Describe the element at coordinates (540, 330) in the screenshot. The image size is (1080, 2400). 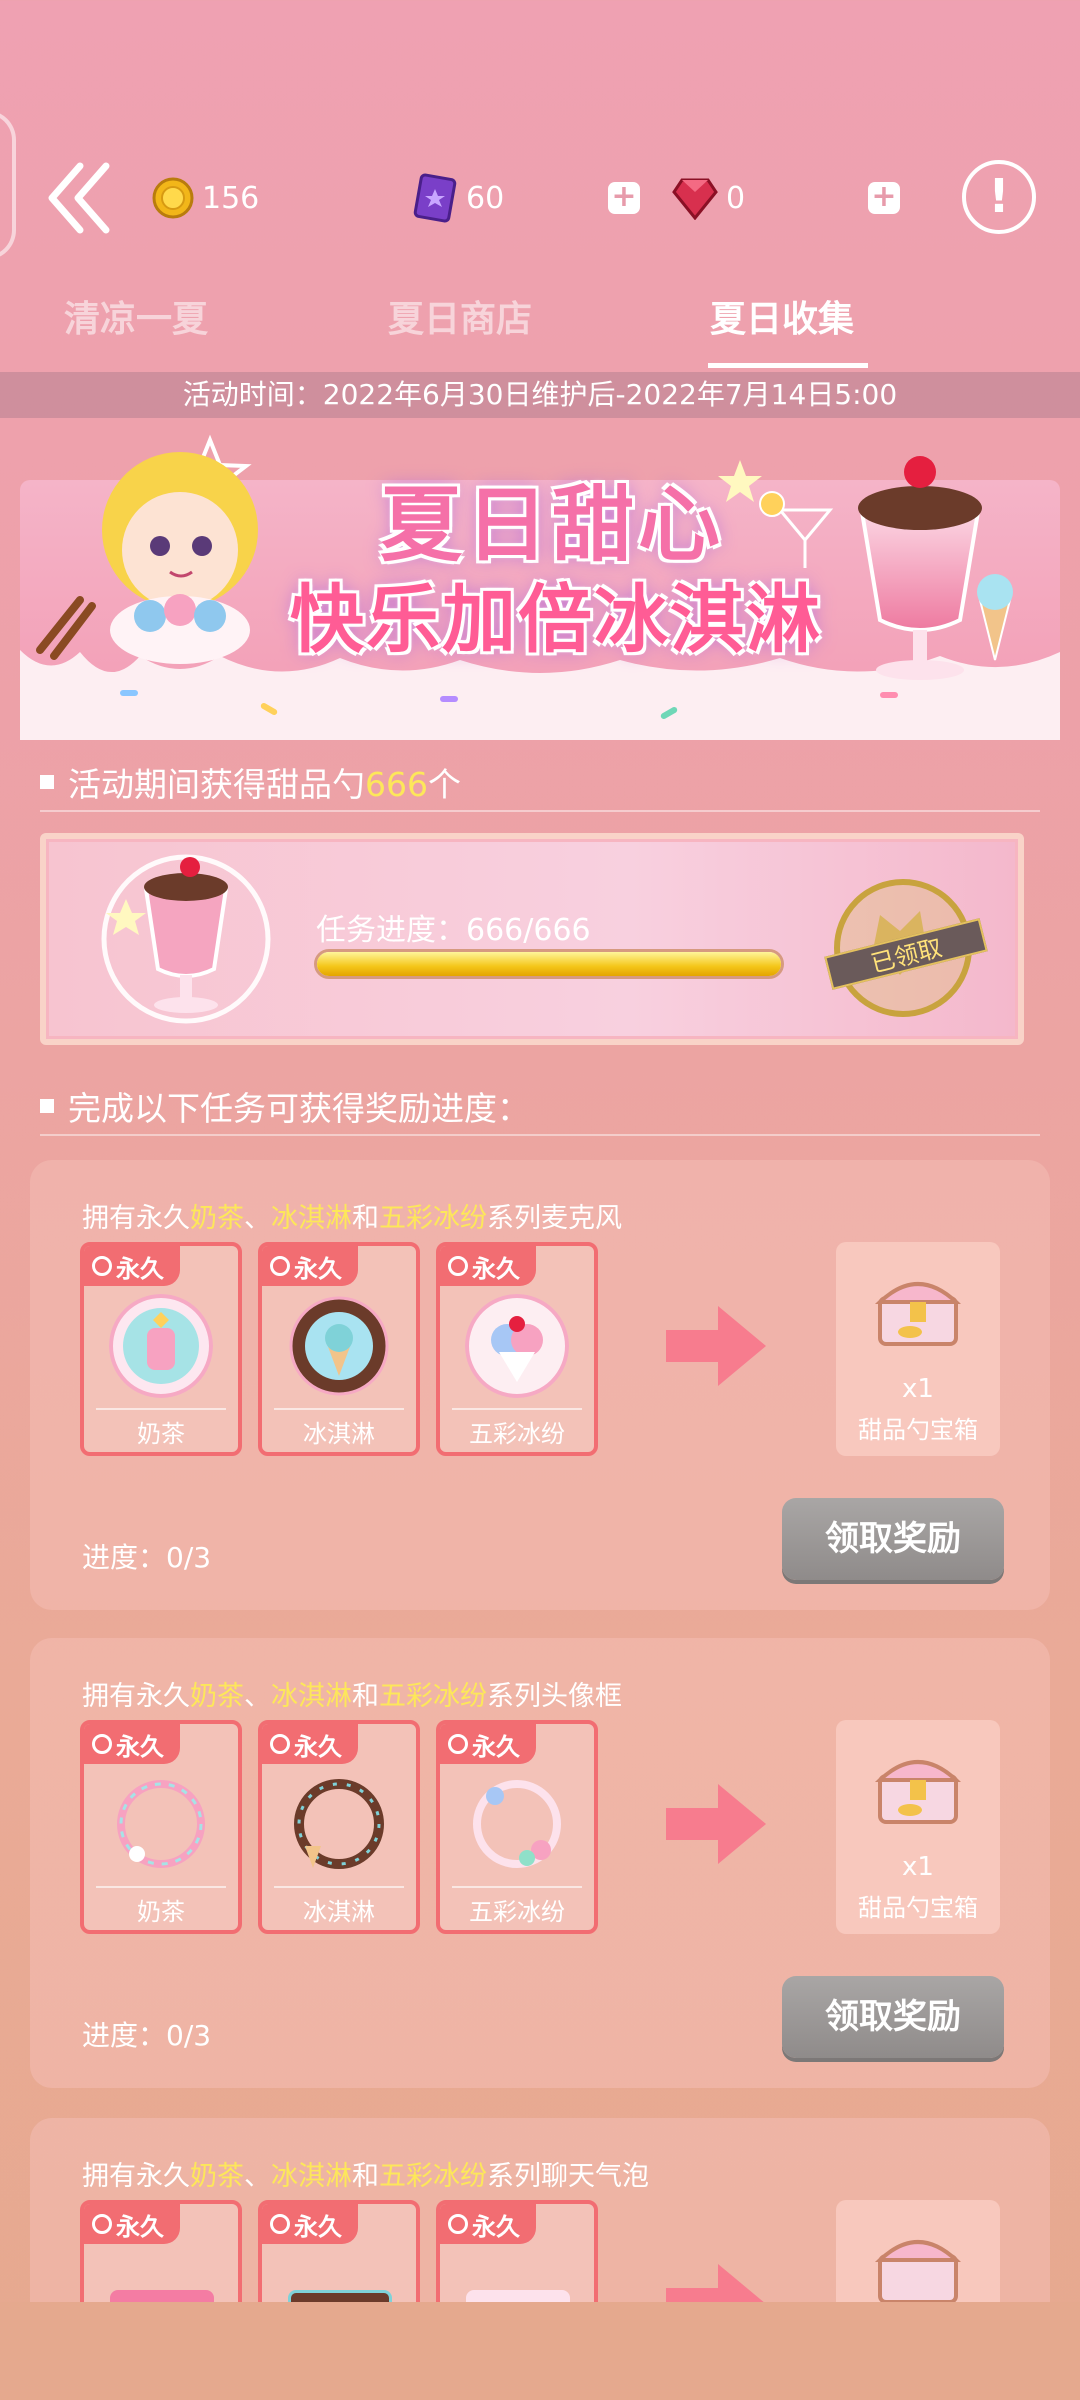
I see `tab-bar: 清凉一夏 夏日商店 夏日收集` at that location.